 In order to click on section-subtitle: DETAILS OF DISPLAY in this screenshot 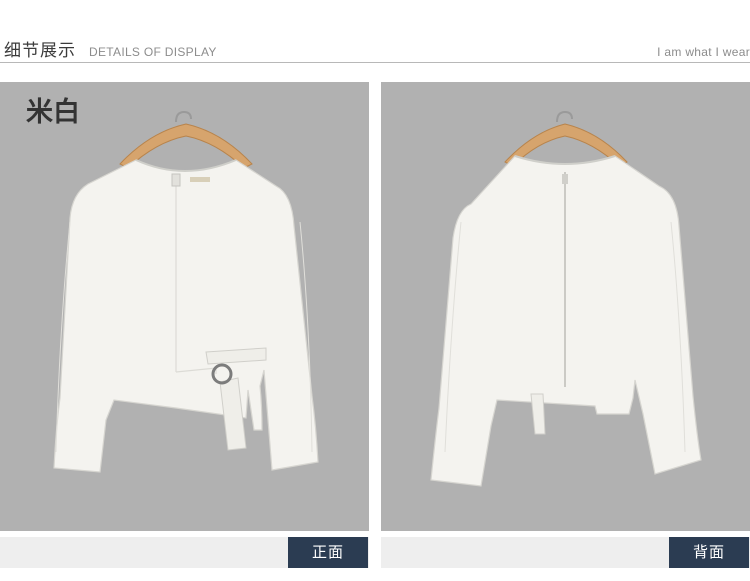, I will do `click(153, 52)`.